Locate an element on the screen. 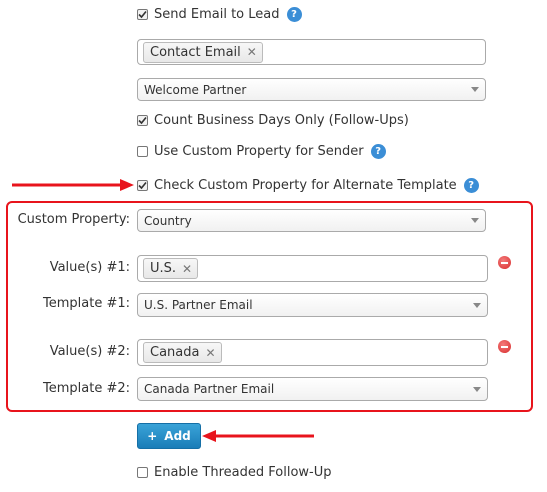  custom-property-value: Country is located at coordinates (168, 220).